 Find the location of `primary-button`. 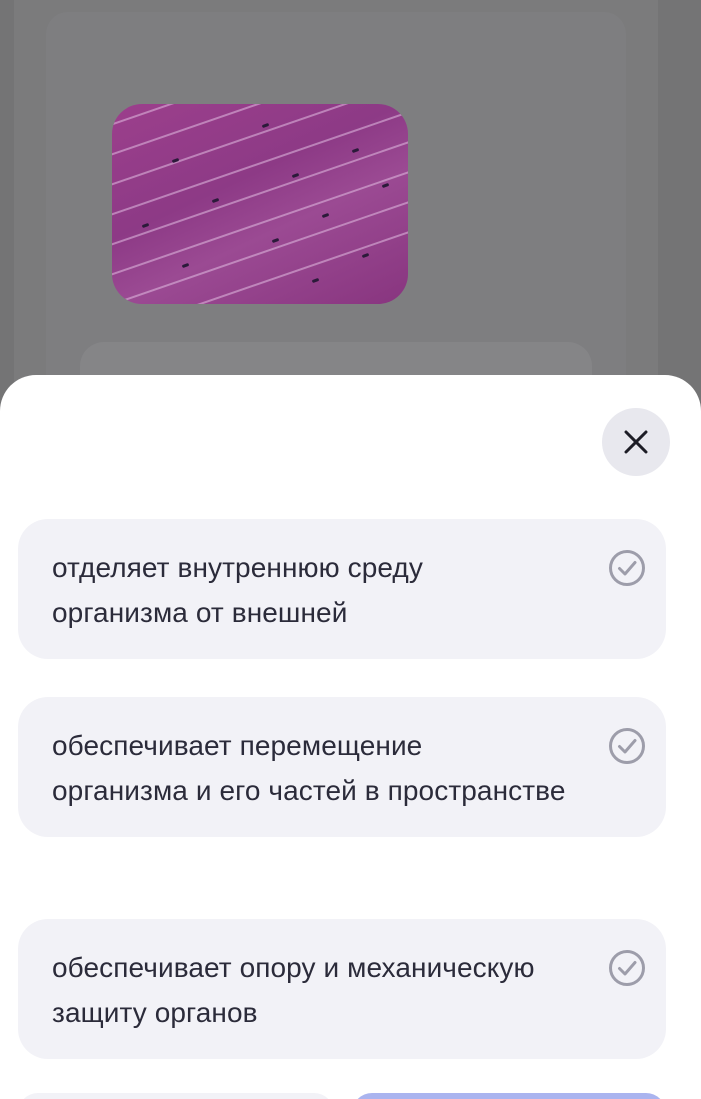

primary-button is located at coordinates (509, 1096).